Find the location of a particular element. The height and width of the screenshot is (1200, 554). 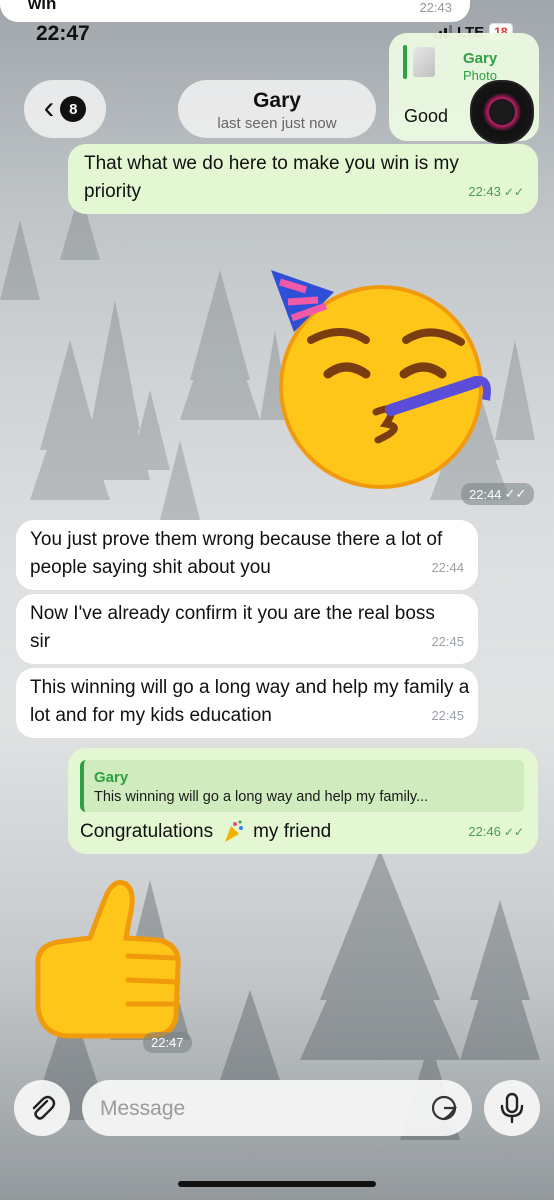

sticker-time-badge: 22:47 is located at coordinates (167, 1042).